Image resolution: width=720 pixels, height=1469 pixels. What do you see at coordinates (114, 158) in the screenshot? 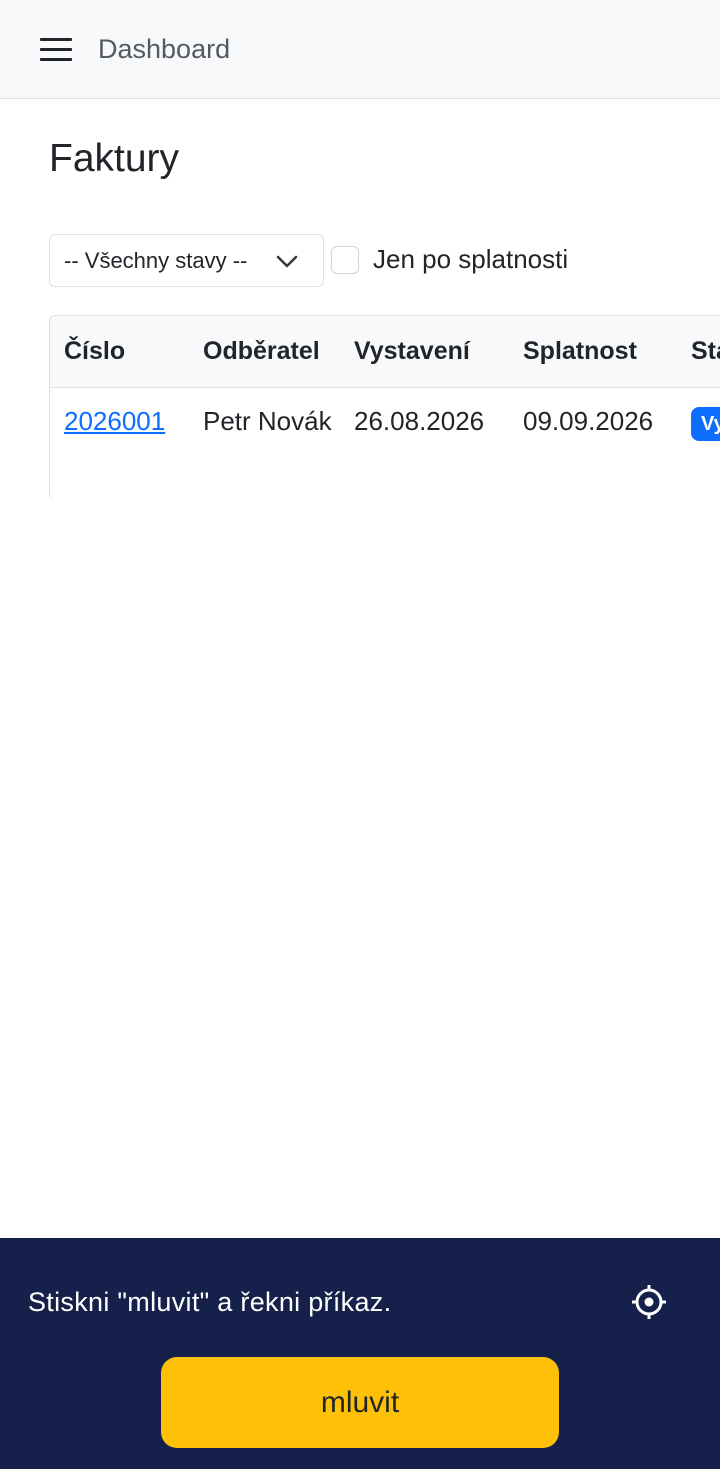
I see `page-title: Faktury` at bounding box center [114, 158].